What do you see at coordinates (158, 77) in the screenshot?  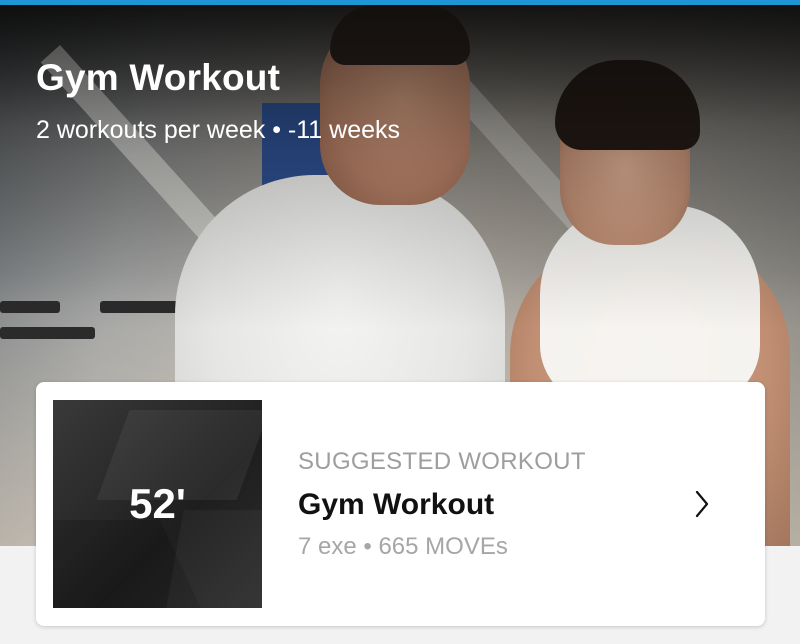 I see `plan-title: Gym Workout` at bounding box center [158, 77].